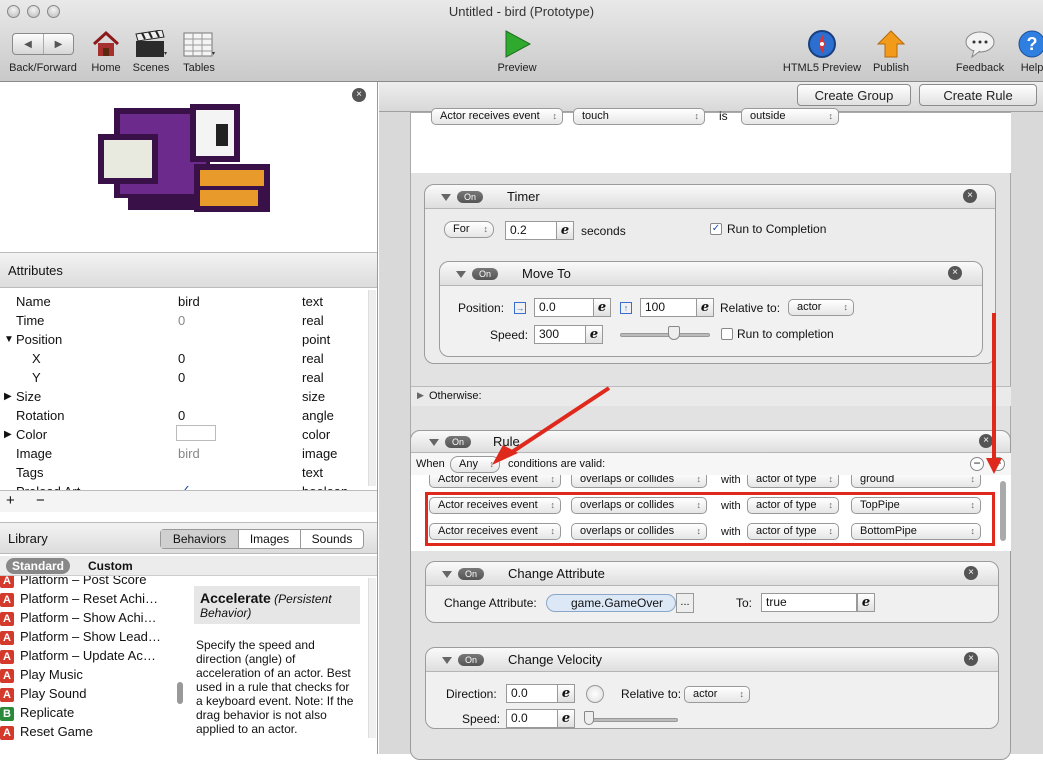 The width and height of the screenshot is (1043, 760). I want to click on attribute-row: X 0 real, so click(184, 358).